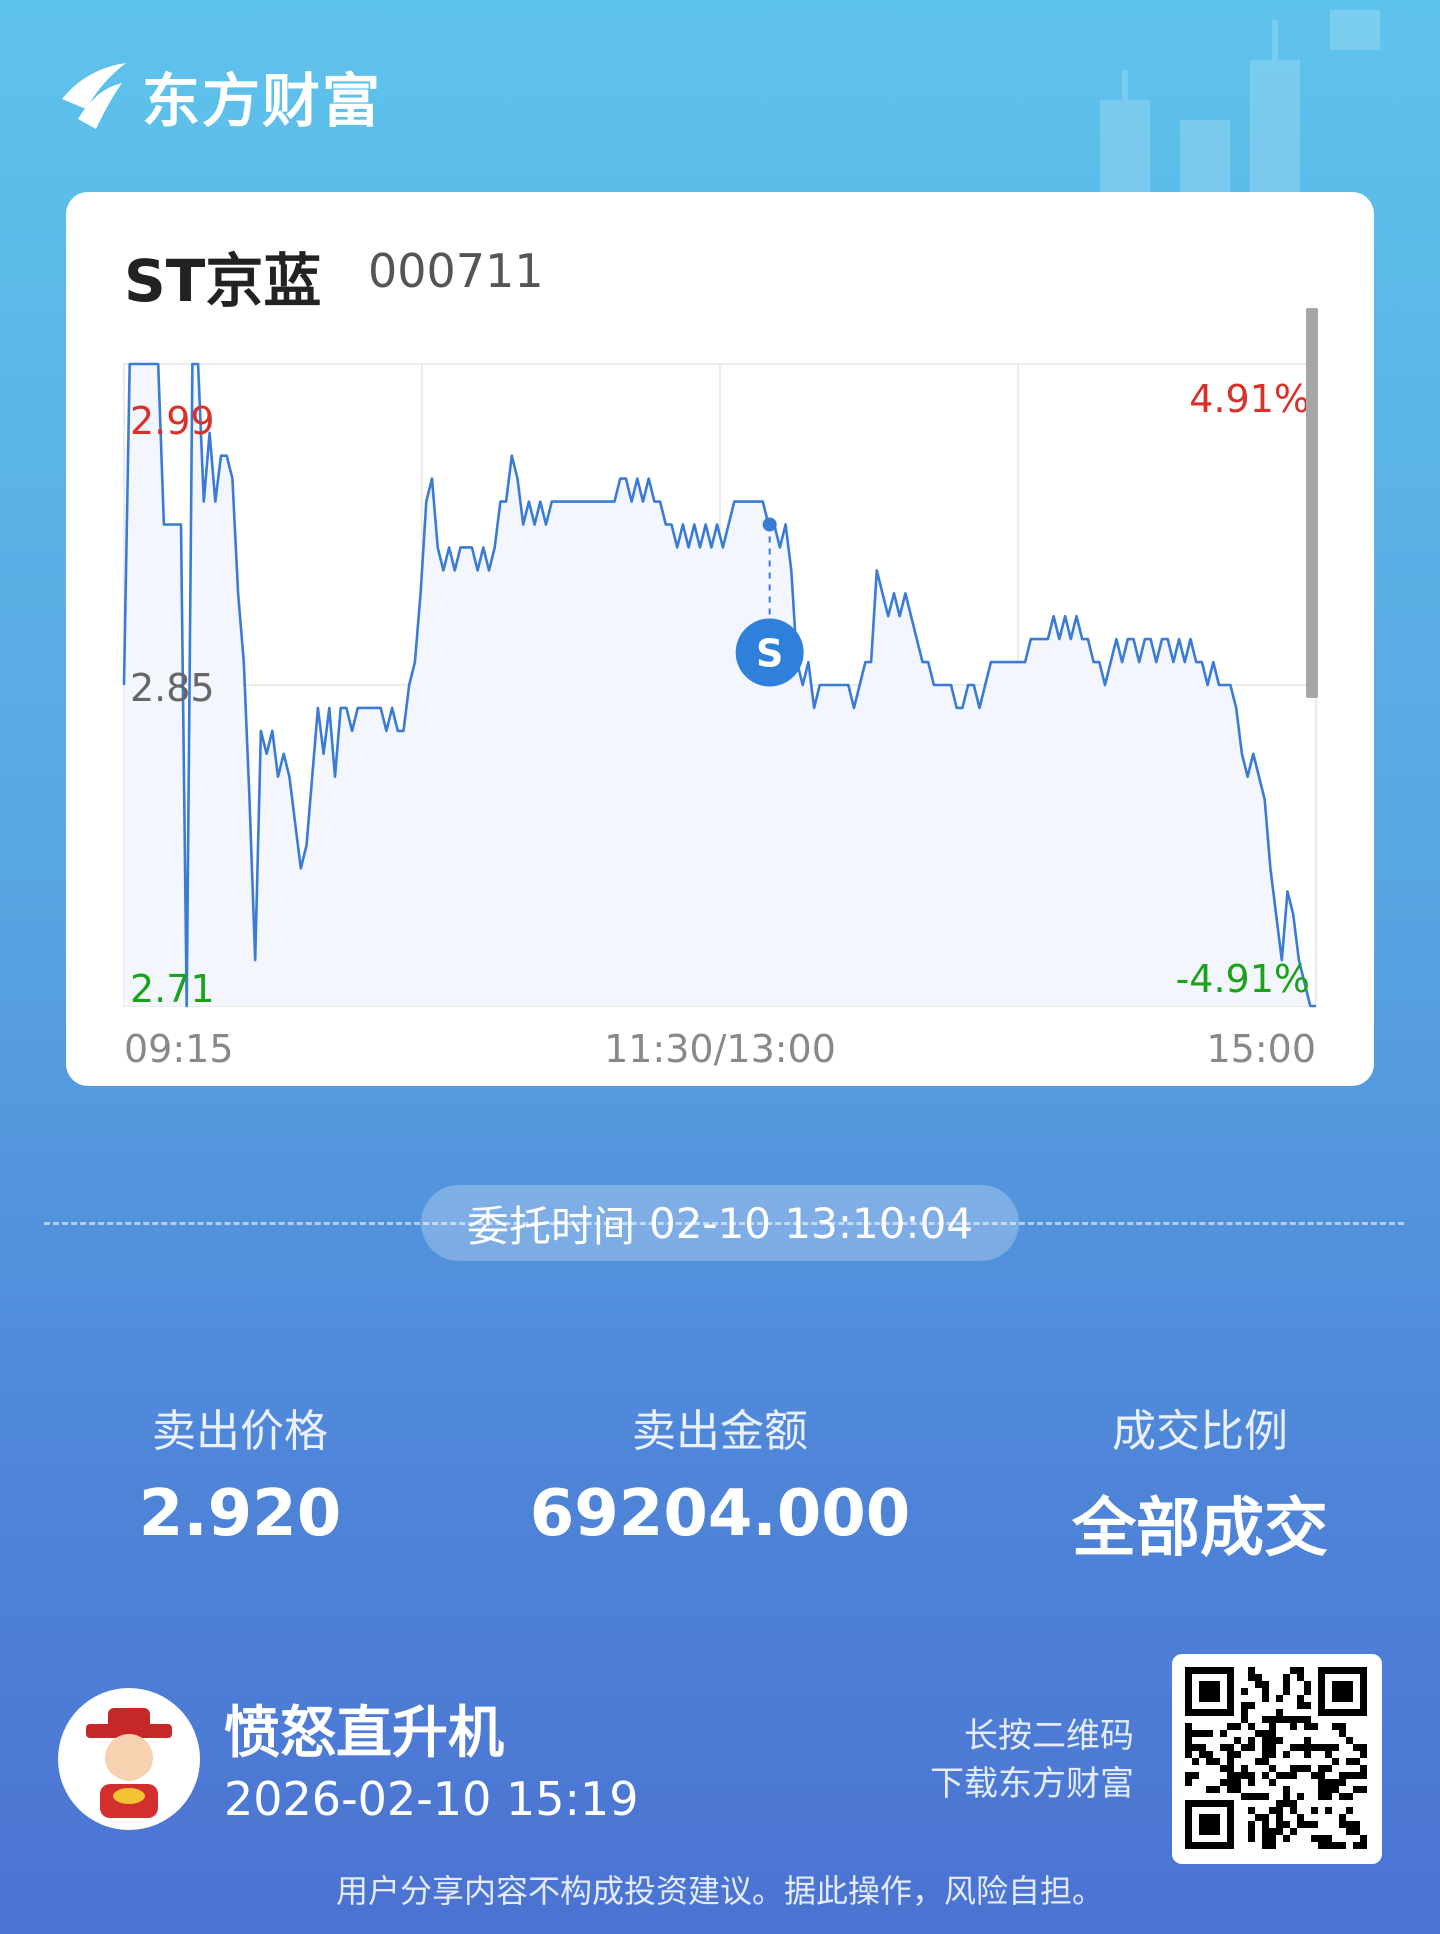 Image resolution: width=1440 pixels, height=1934 pixels. Describe the element at coordinates (1200, 1482) in the screenshot. I see `stat-fill-ratio: 成交比例 全部成交` at that location.